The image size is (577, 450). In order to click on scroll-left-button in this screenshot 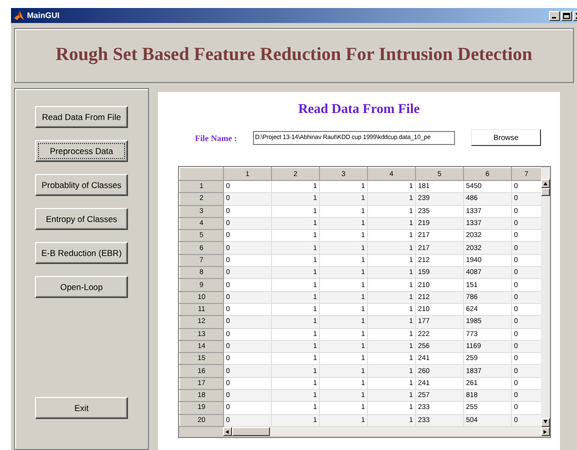, I will do `click(227, 431)`.